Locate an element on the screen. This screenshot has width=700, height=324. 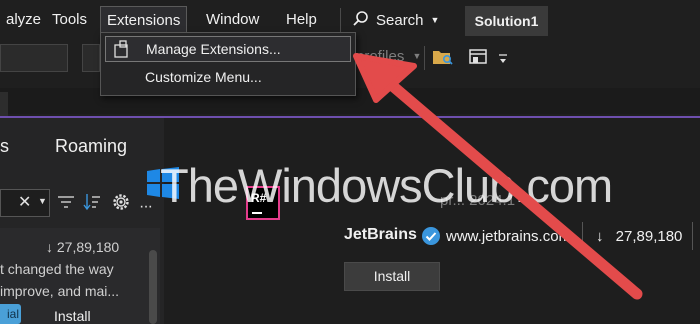
scrollbar-thumb is located at coordinates (153, 287).